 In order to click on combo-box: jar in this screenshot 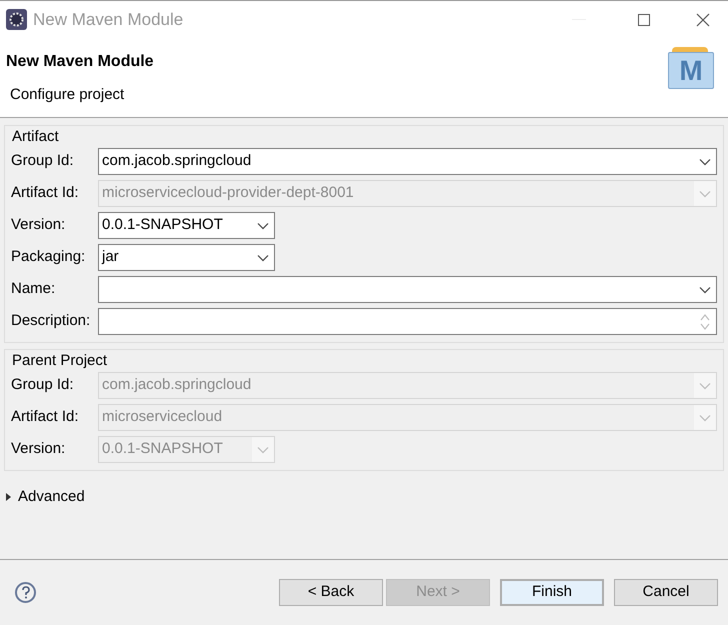, I will do `click(186, 257)`.